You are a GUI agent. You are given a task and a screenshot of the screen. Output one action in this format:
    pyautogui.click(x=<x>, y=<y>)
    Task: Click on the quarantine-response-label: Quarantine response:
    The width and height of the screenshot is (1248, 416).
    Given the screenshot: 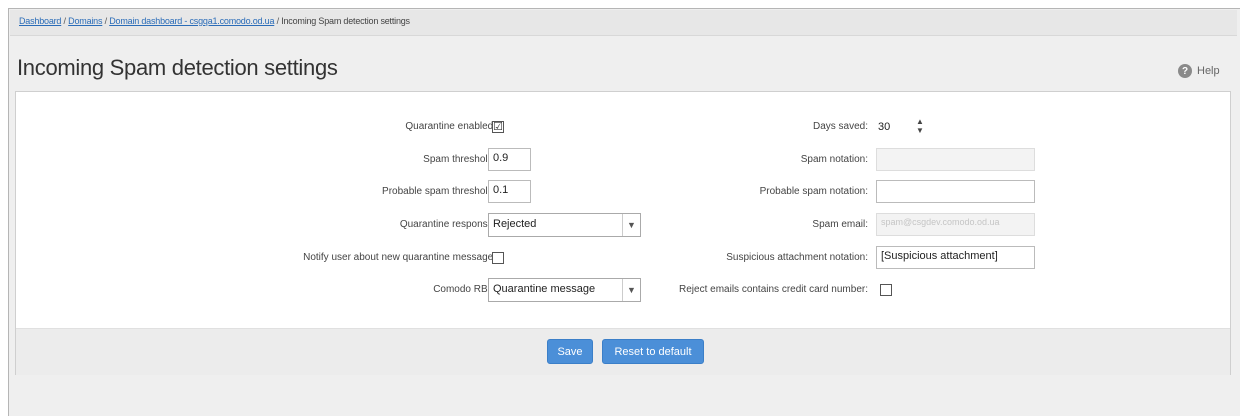 What is the action you would take?
    pyautogui.click(x=447, y=224)
    